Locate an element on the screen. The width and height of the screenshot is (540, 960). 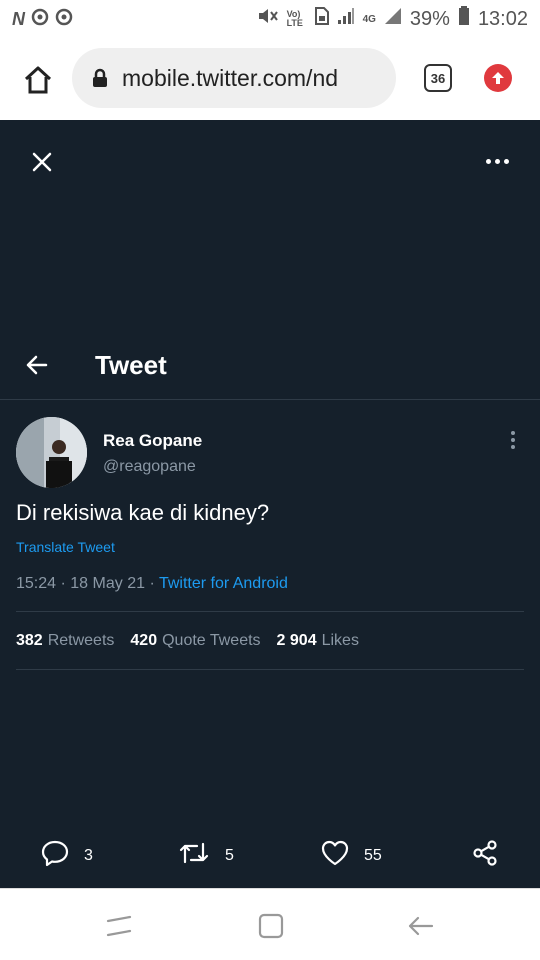
url-text: mobile.twitter.com/nd is located at coordinates (230, 77).